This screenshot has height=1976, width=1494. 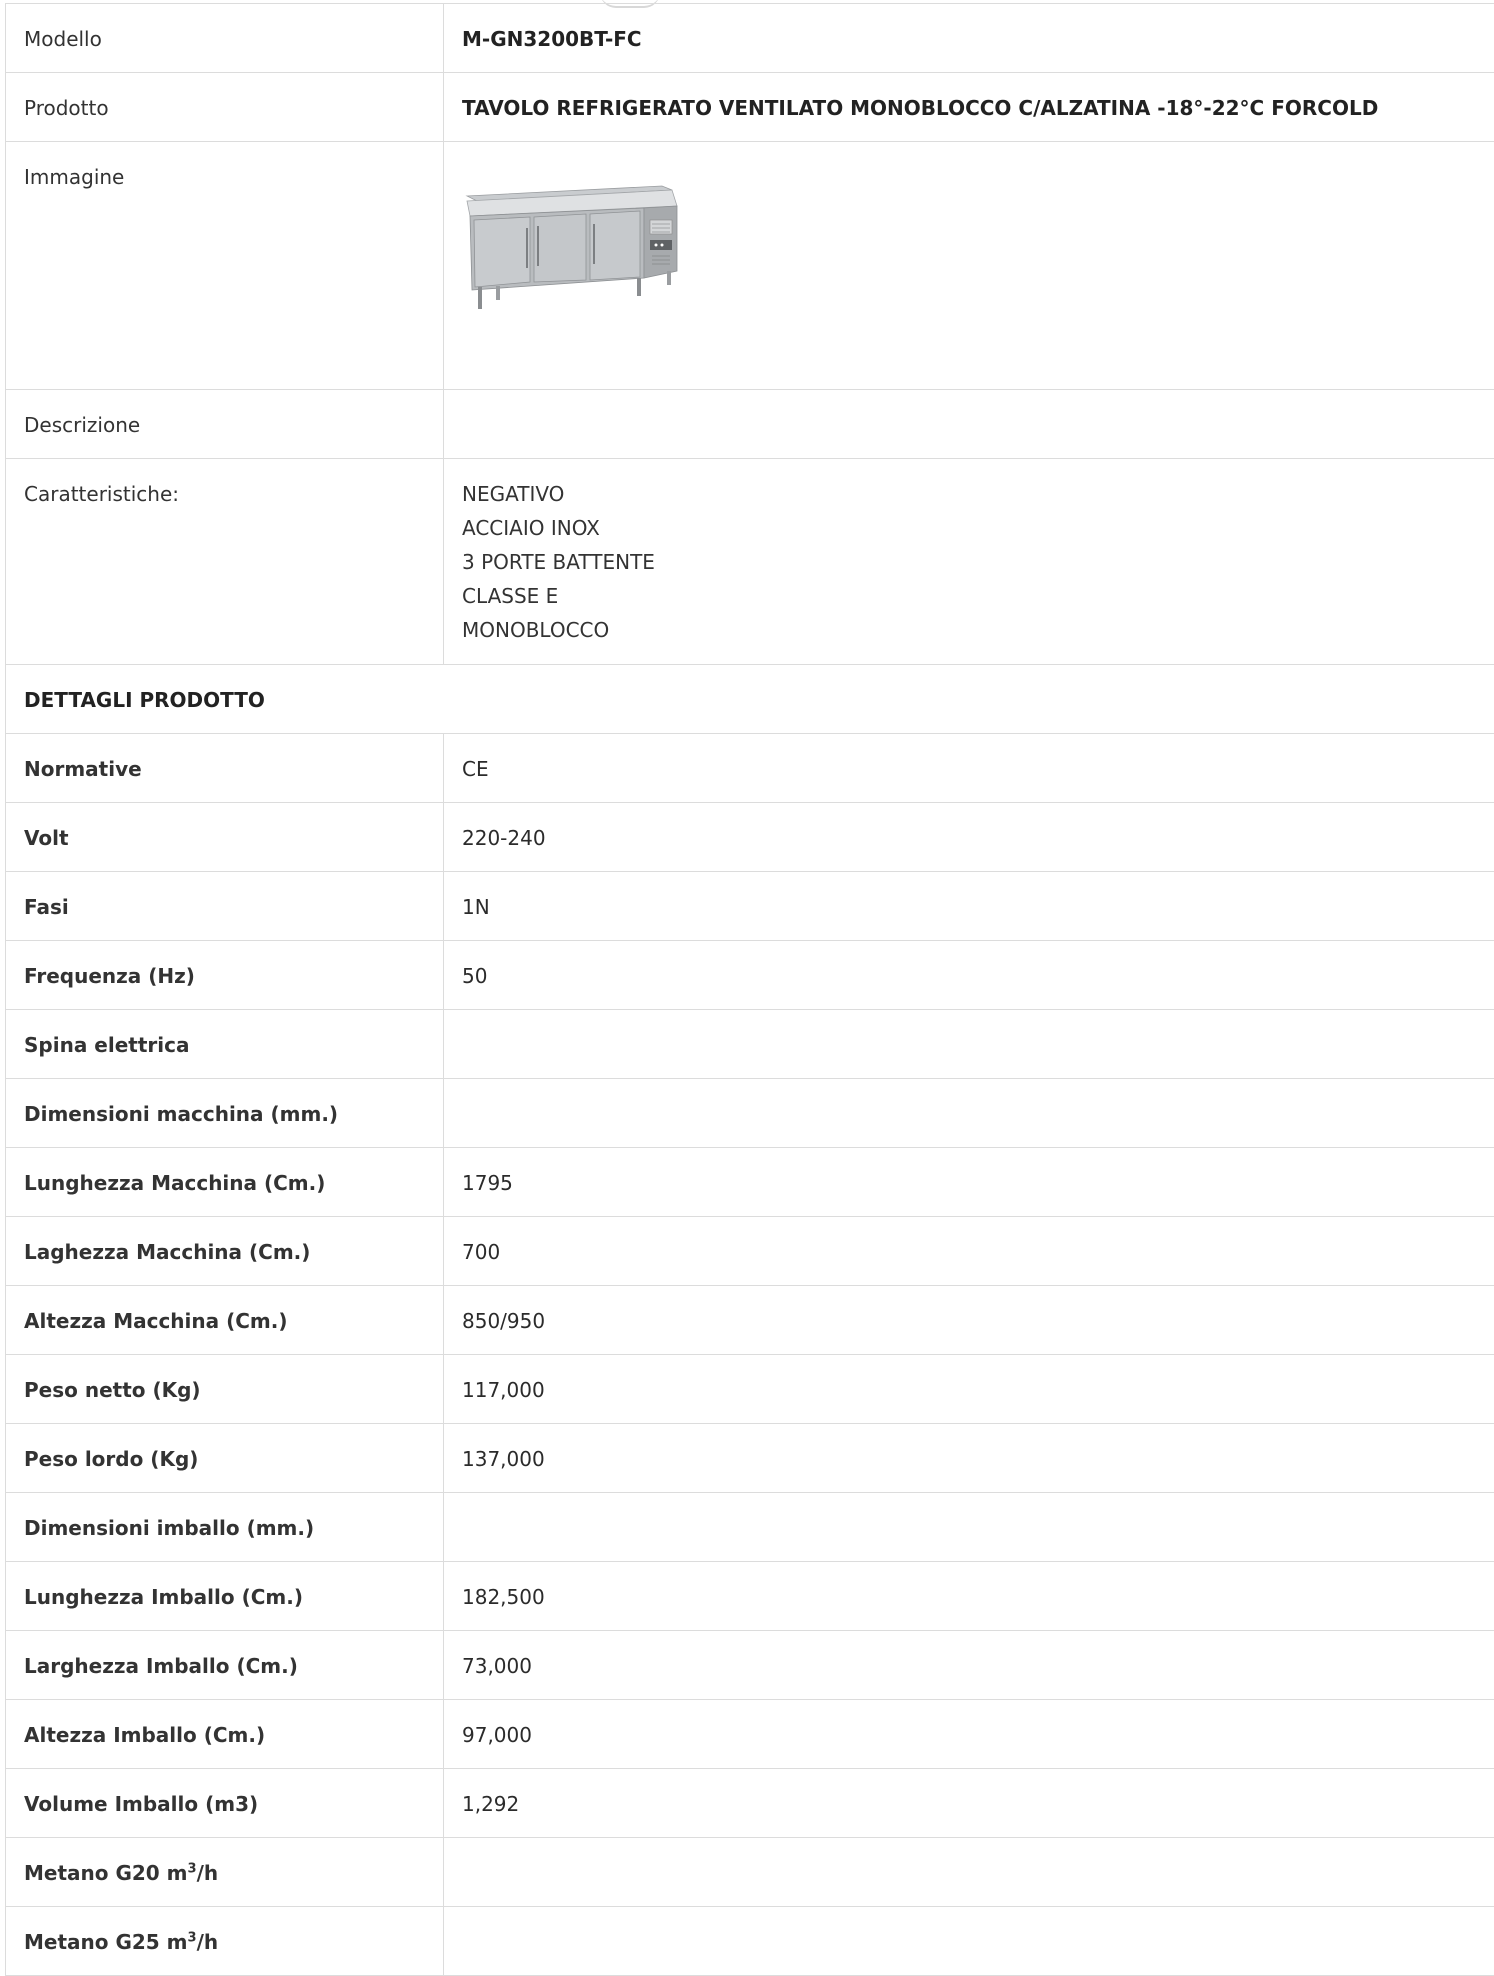 I want to click on image-cell, so click(x=969, y=266).